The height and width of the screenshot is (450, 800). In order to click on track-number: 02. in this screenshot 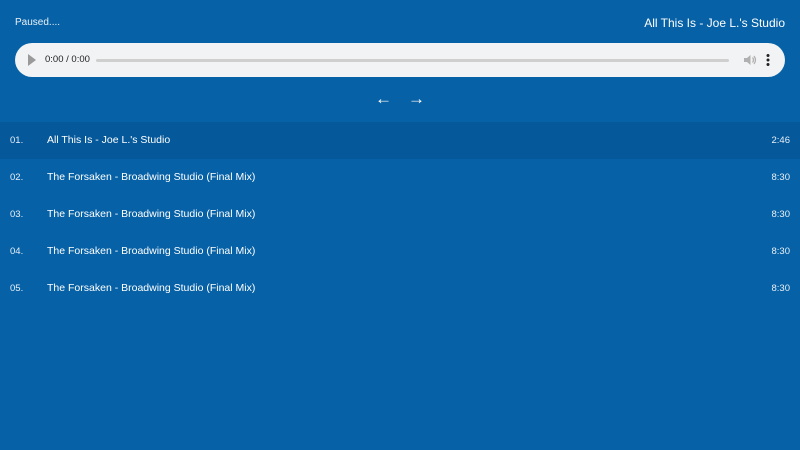, I will do `click(17, 177)`.